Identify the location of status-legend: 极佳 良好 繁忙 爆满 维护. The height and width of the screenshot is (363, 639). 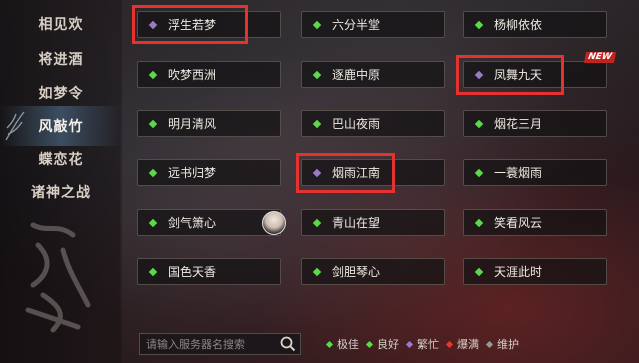
(426, 344).